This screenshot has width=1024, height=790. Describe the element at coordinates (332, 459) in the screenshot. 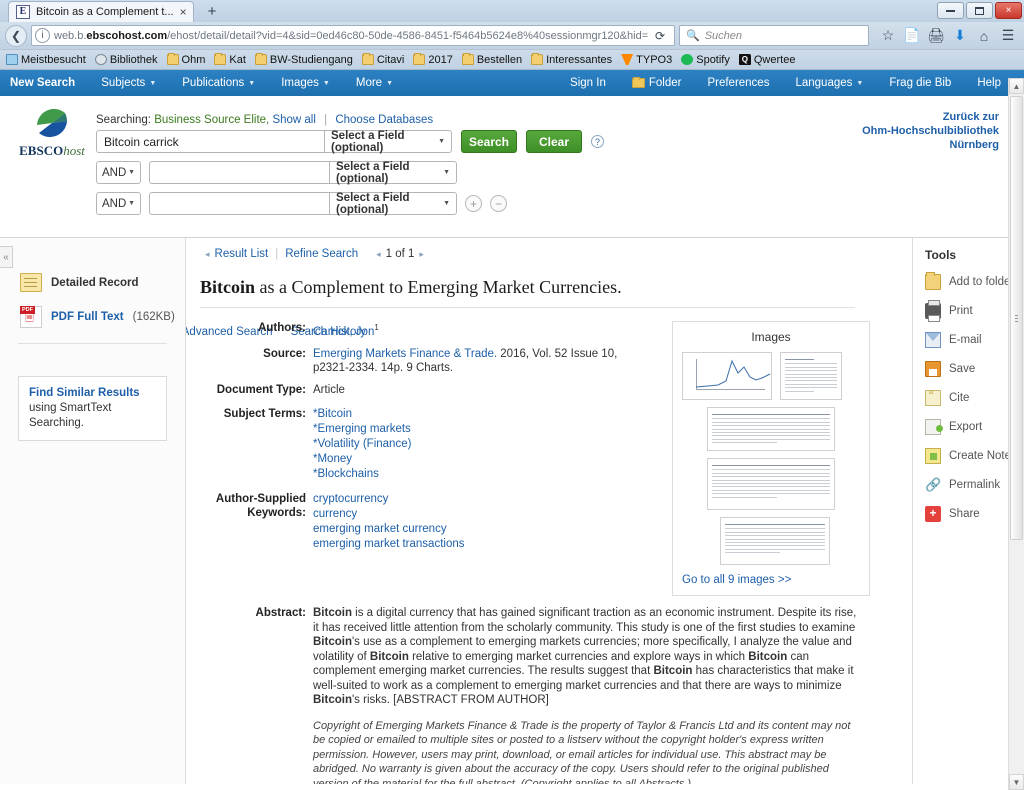

I see `subject-term-link: *Money` at that location.